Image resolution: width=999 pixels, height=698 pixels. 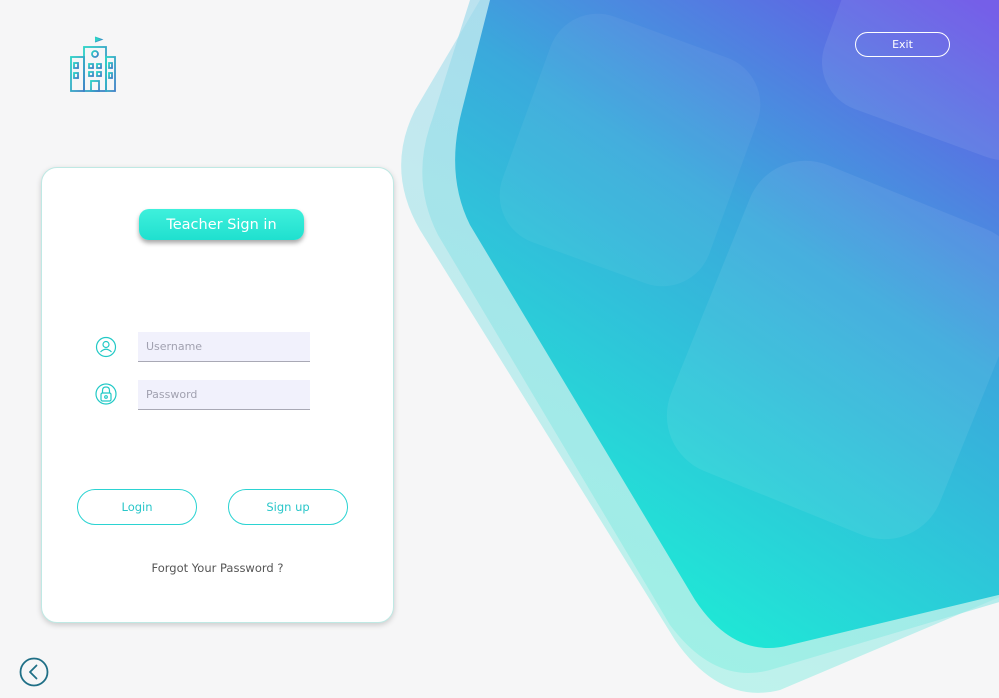 I want to click on username-input, so click(x=224, y=347).